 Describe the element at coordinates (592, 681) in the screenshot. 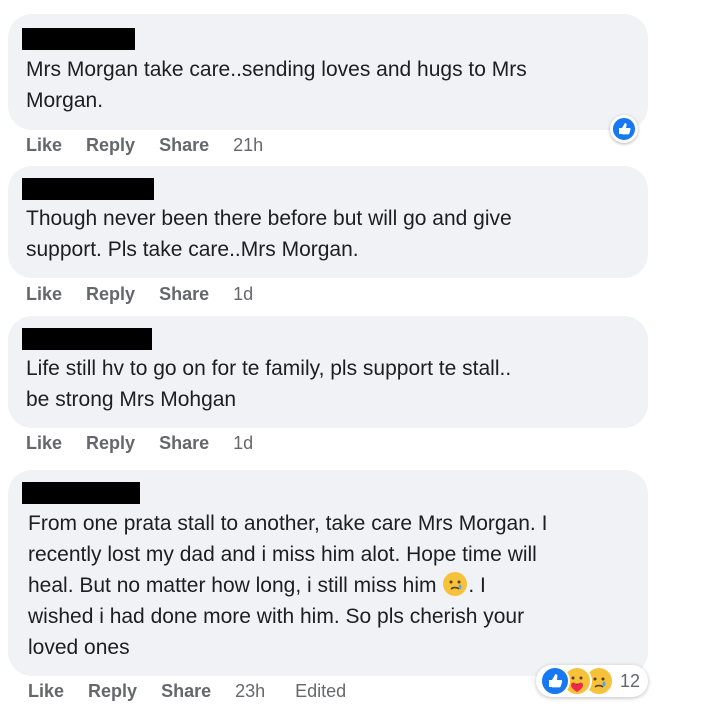

I see `reactions-summary: 12` at that location.